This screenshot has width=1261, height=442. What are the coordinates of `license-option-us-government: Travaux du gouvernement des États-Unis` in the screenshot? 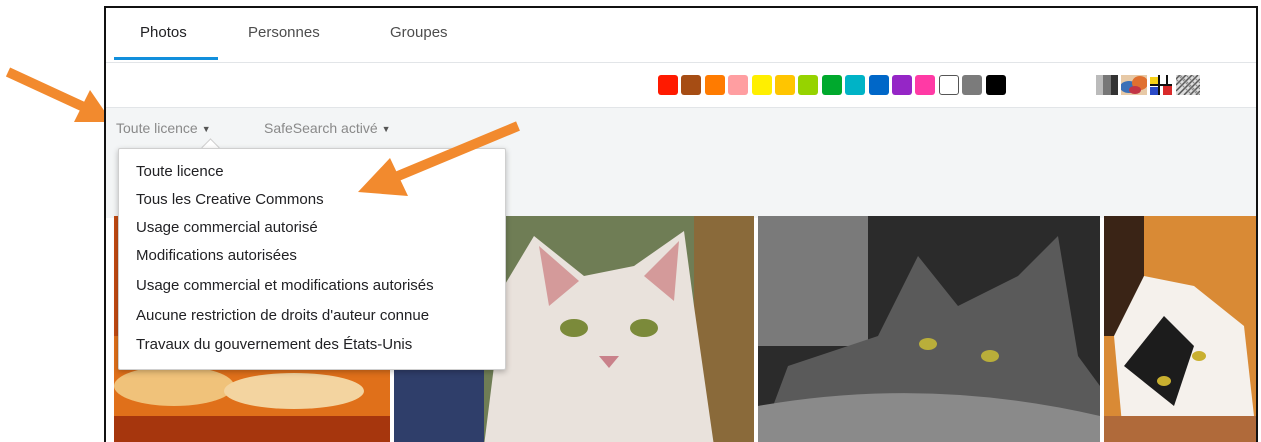 It's located at (274, 344).